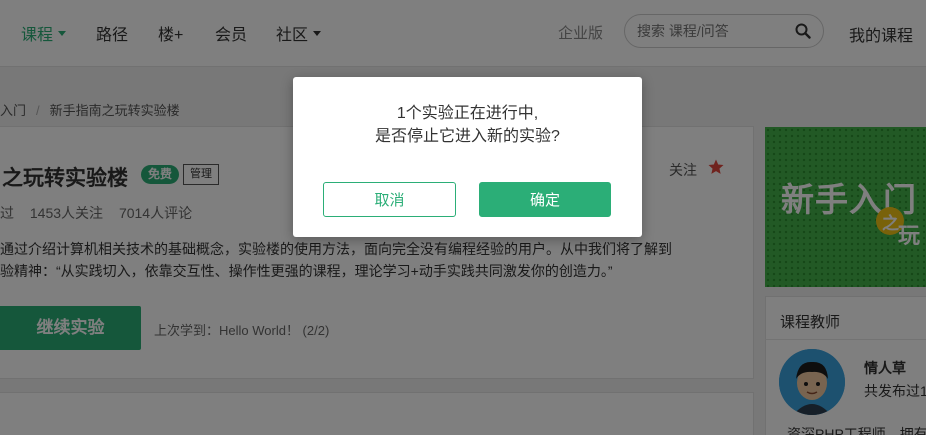 This screenshot has width=926, height=435. Describe the element at coordinates (467, 157) in the screenshot. I see `confirm-dialog: 1个实验正在进行中, 是否停止它进入新的实验? 取消 确定` at that location.